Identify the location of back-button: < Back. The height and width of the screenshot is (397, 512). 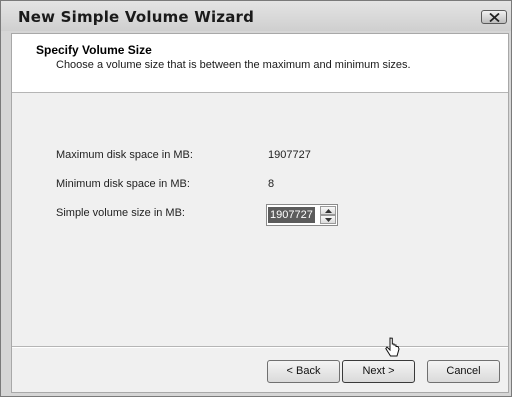
(303, 371).